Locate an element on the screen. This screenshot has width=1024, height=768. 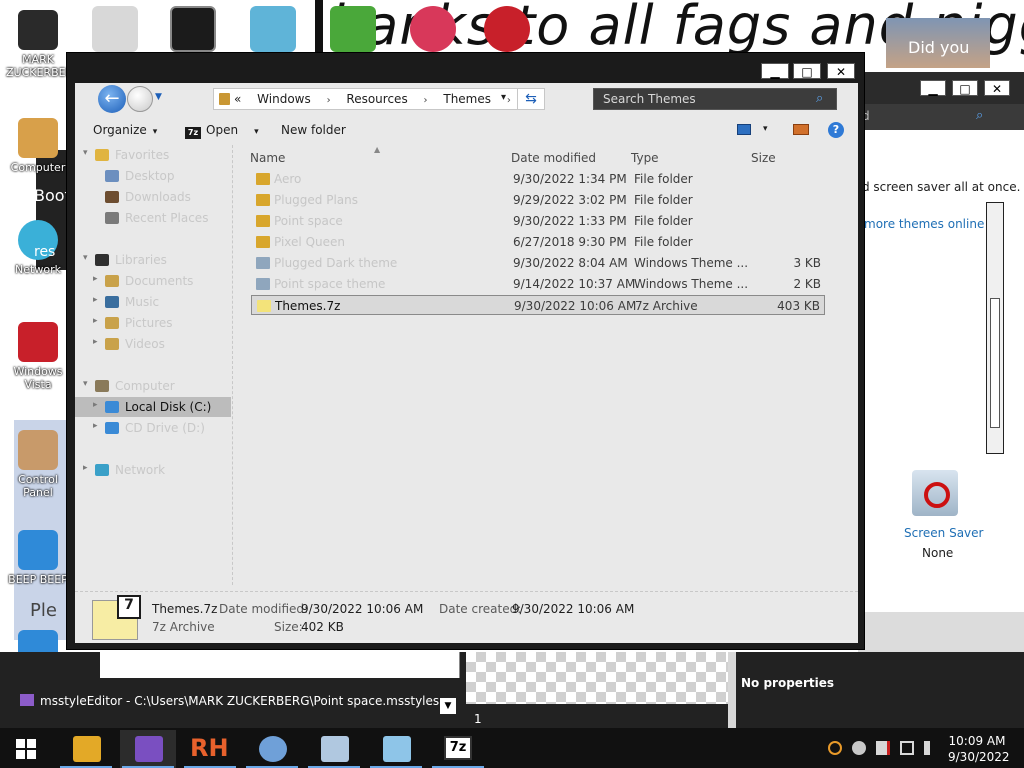
nav-item: Recent Places is located at coordinates (153, 218).